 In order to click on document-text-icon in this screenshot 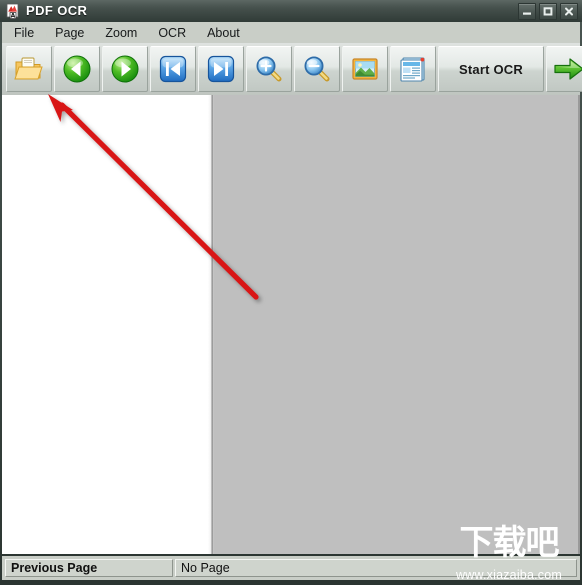, I will do `click(413, 69)`.